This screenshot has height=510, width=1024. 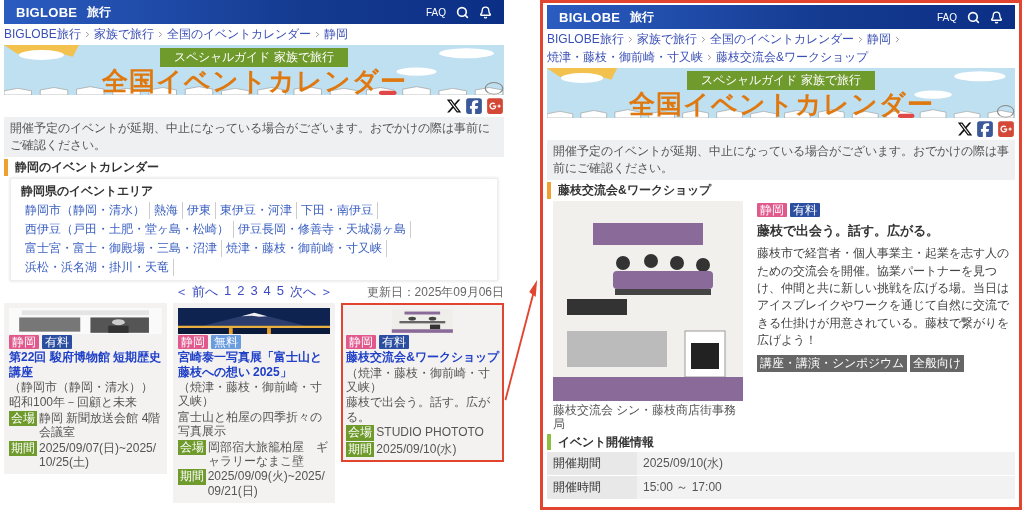 What do you see at coordinates (322, 229) in the screenshot?
I see `area-link: 伊豆長岡・修善寺・天城湯ヶ島` at bounding box center [322, 229].